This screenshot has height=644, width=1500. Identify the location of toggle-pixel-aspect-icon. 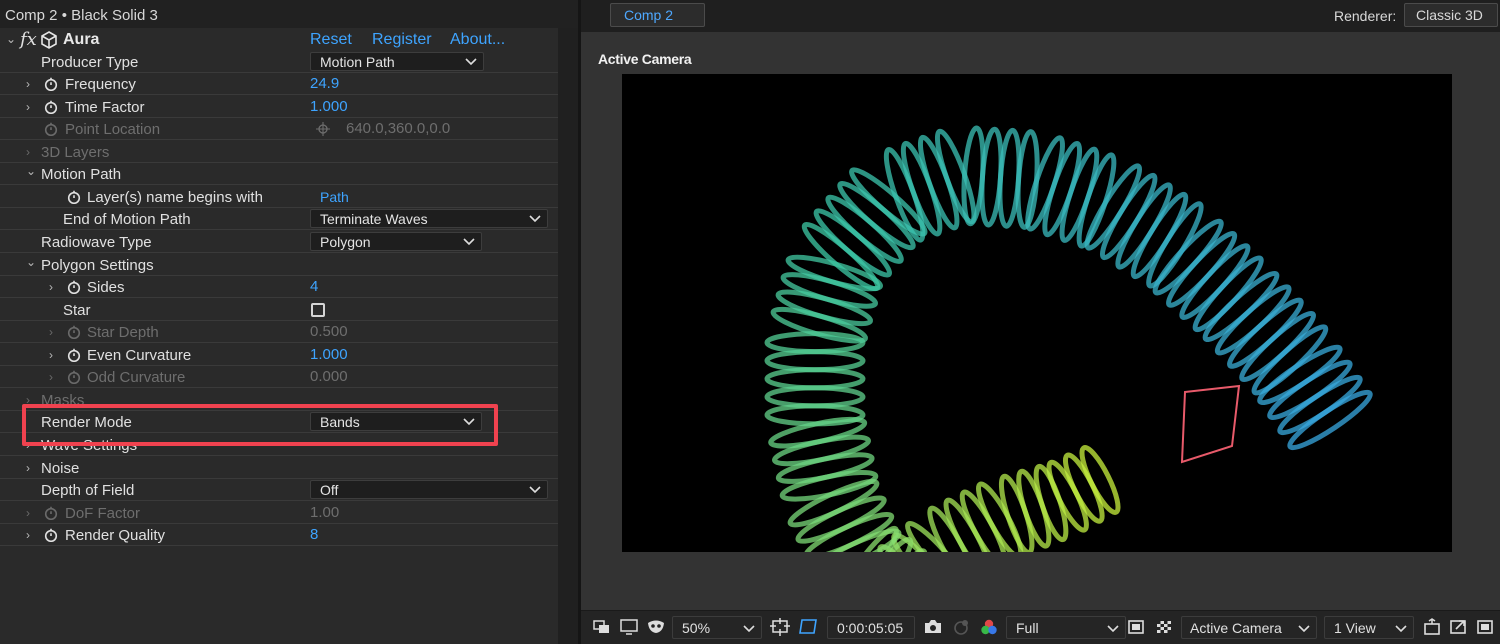
(1432, 627).